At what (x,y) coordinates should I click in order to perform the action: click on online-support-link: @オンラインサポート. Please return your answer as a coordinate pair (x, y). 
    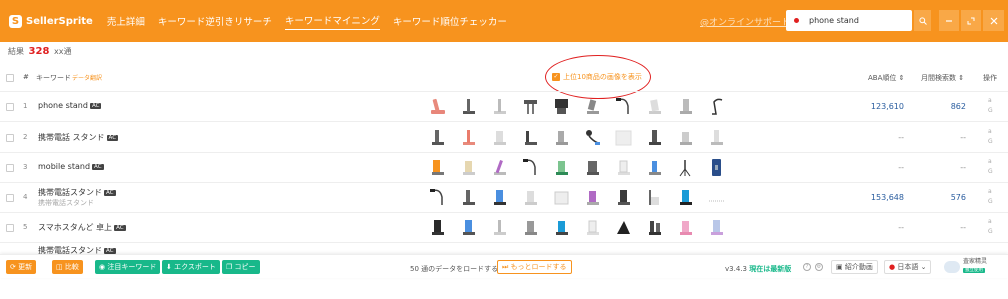
    Looking at the image, I should click on (745, 21).